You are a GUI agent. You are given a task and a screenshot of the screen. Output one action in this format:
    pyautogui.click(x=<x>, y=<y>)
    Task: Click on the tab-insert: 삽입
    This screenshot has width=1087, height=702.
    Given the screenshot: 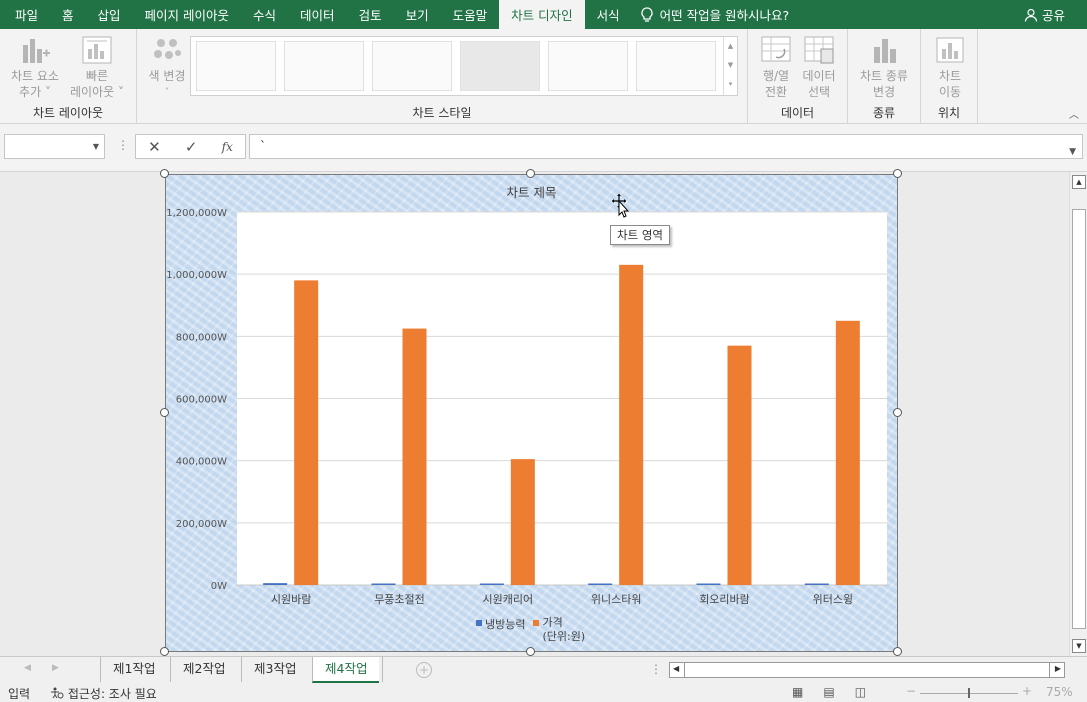 What is the action you would take?
    pyautogui.click(x=109, y=14)
    